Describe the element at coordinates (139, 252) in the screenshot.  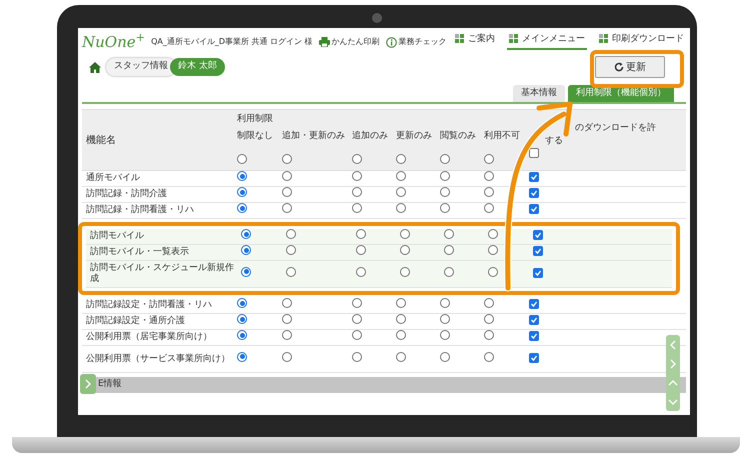
I see `function-name: 訪問モバイル・一覧表示` at that location.